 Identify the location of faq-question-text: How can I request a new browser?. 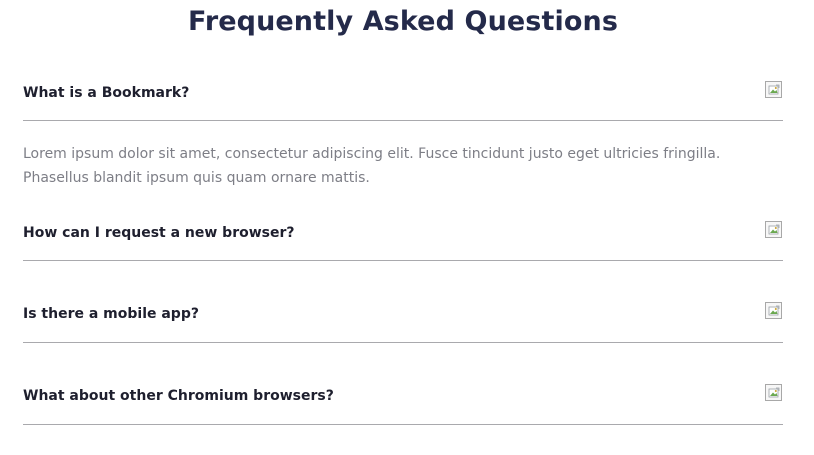
(159, 232).